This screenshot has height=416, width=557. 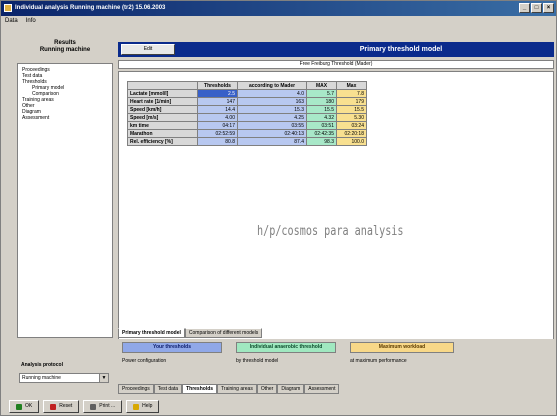 What do you see at coordinates (217, 141) in the screenshot?
I see `table-cell: 80.8` at bounding box center [217, 141].